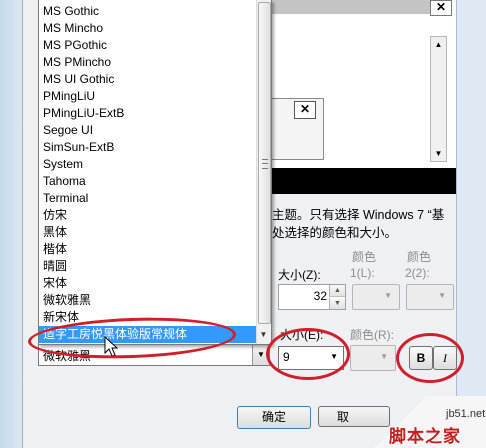 The width and height of the screenshot is (486, 448). I want to click on item-size-spinner: 32 ▲ ▼, so click(312, 297).